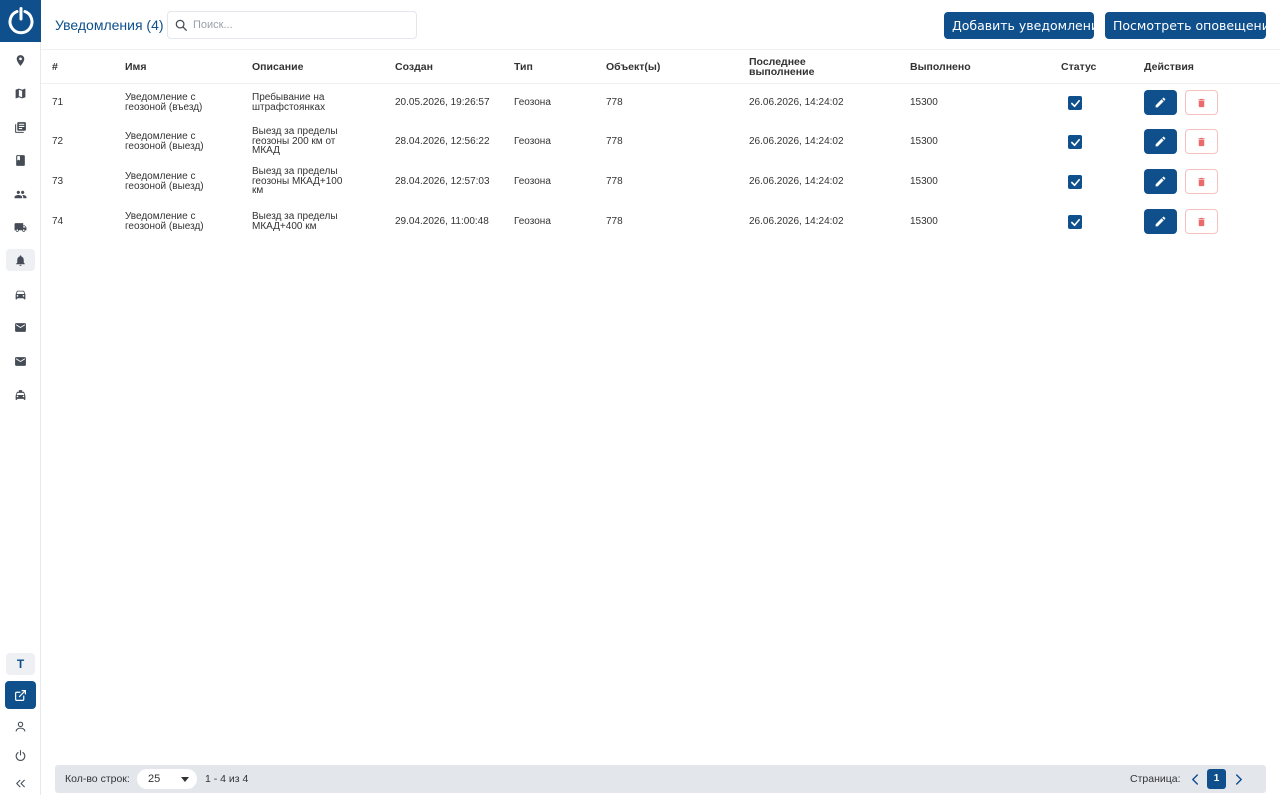 This screenshot has width=1280, height=795. I want to click on col-type: Тип, so click(523, 67).